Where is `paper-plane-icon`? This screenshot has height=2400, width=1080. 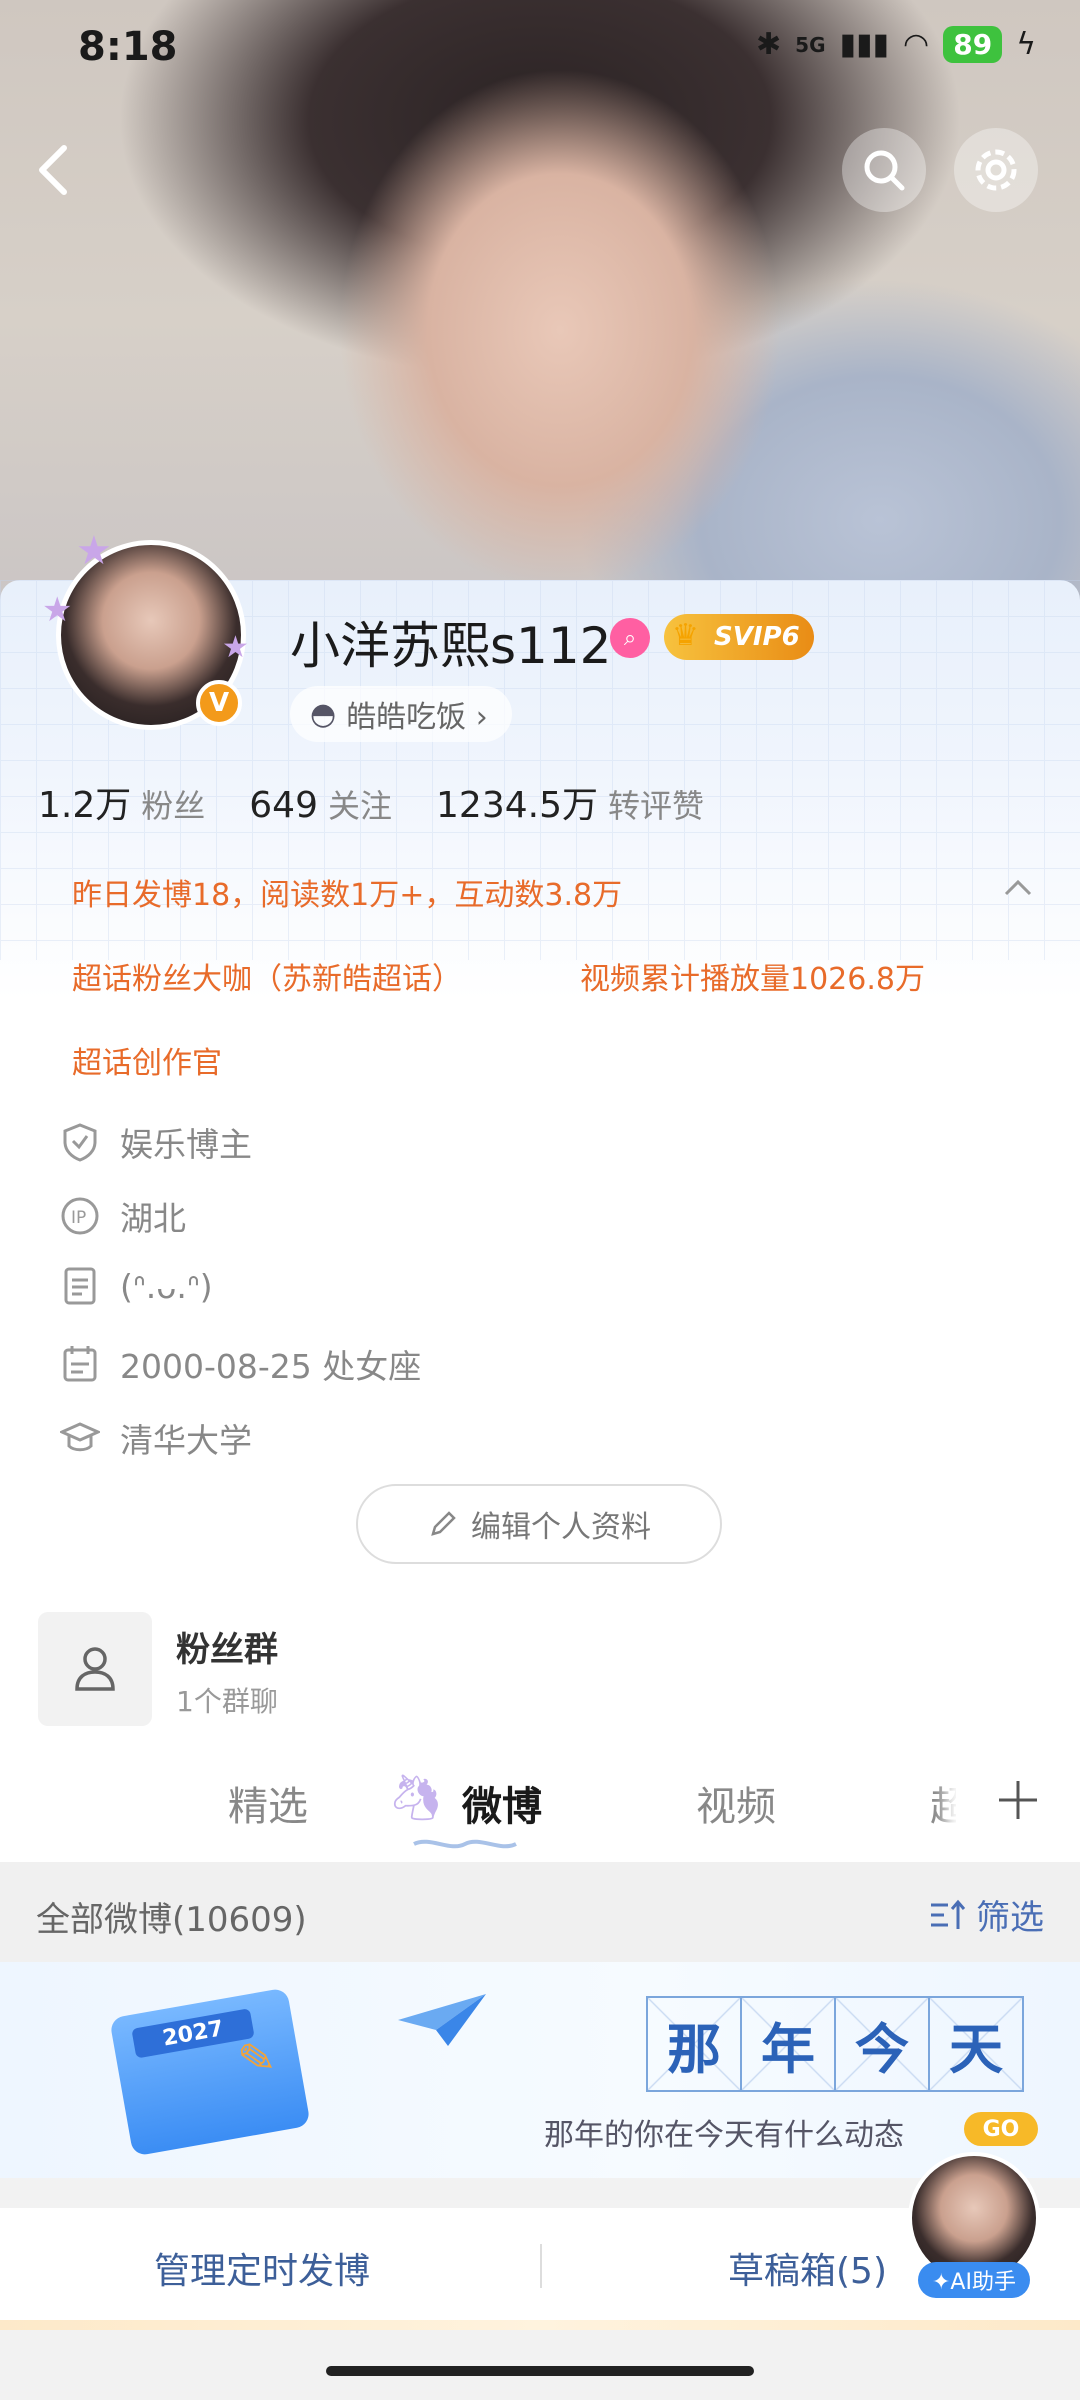
paper-plane-icon is located at coordinates (442, 2020).